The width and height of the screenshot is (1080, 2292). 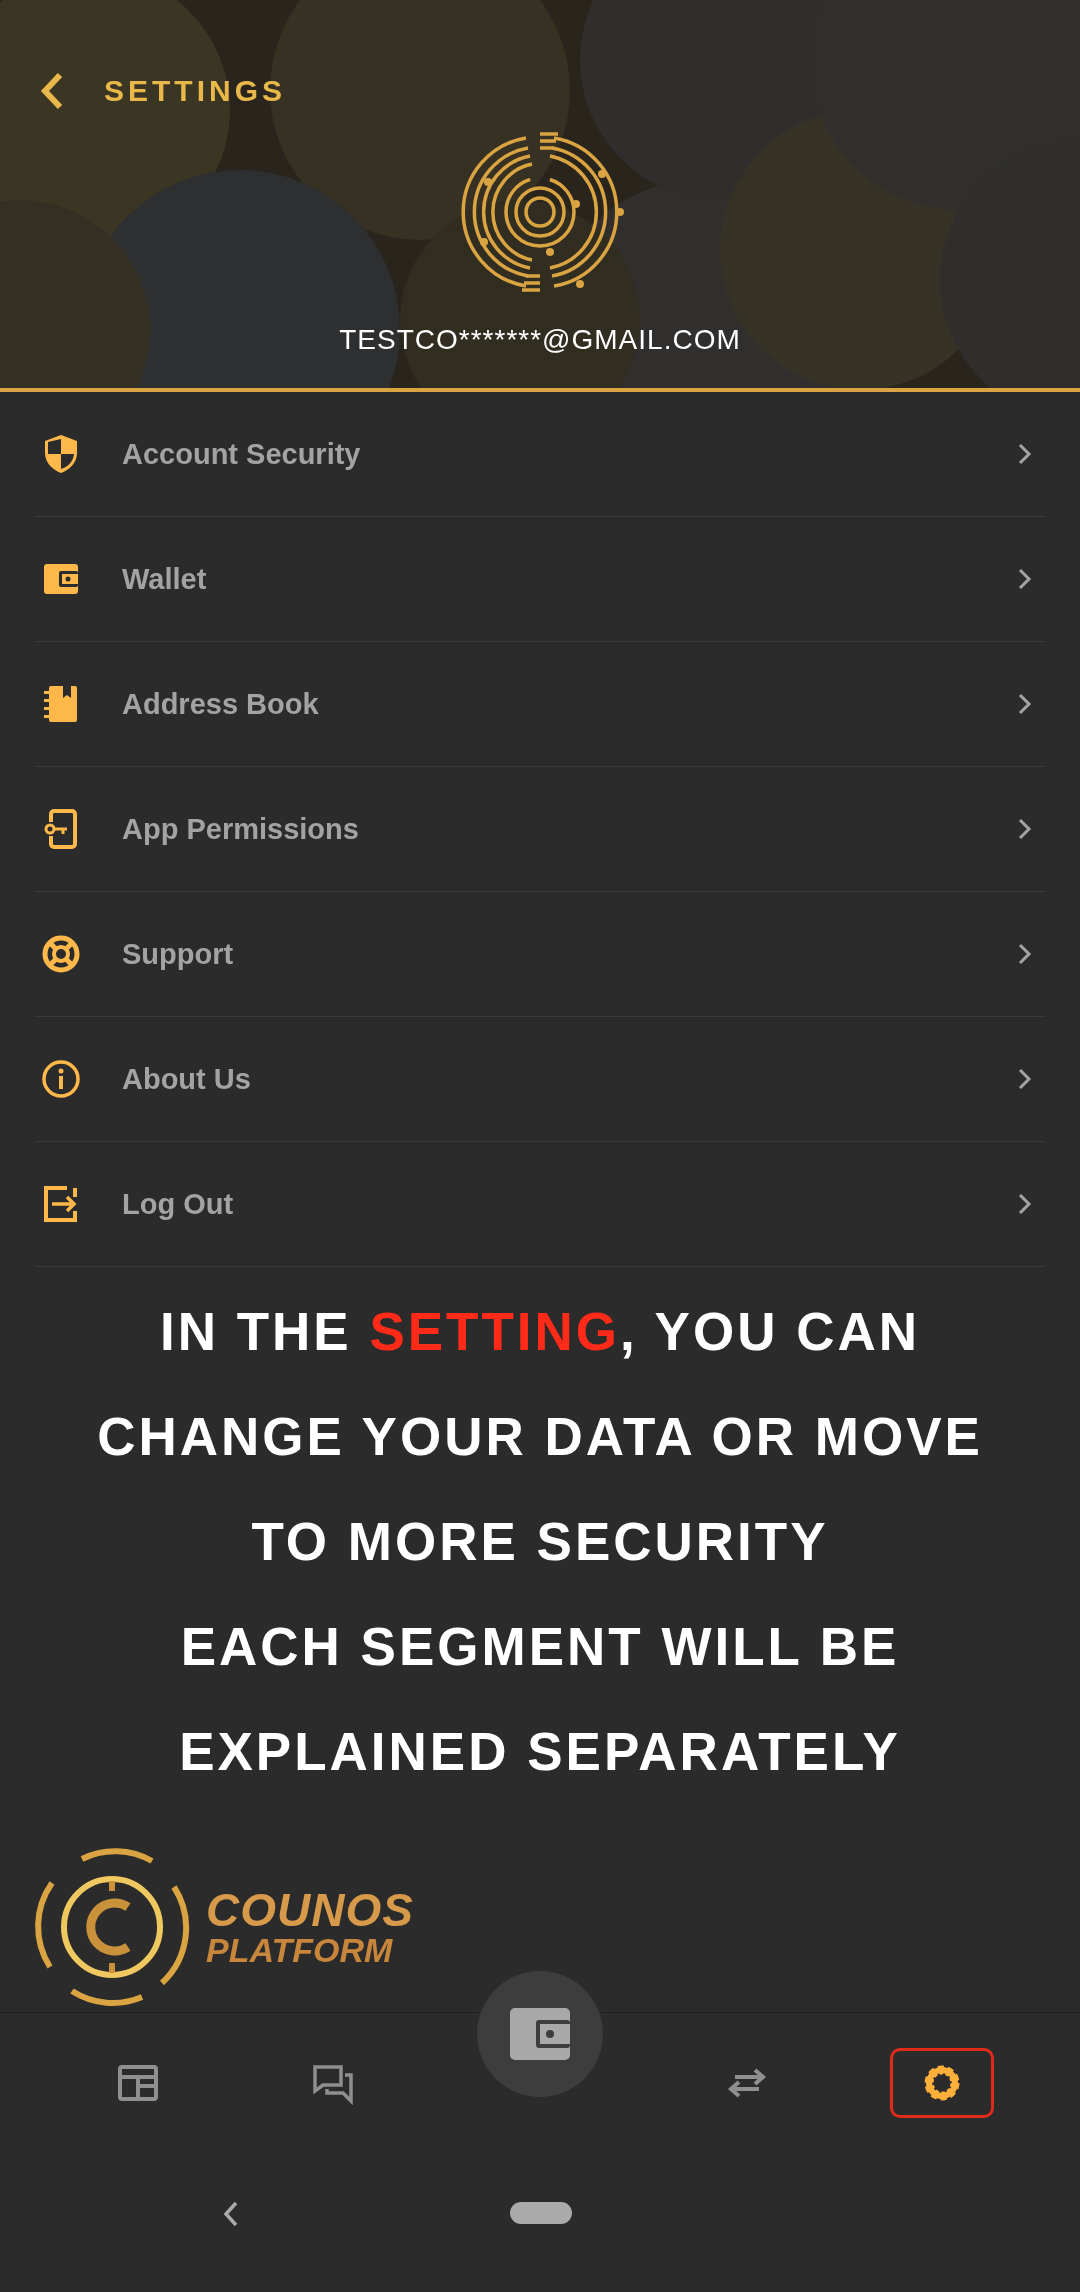 I want to click on email-address: TESTCO*******@GMAIL.COM, so click(x=540, y=340).